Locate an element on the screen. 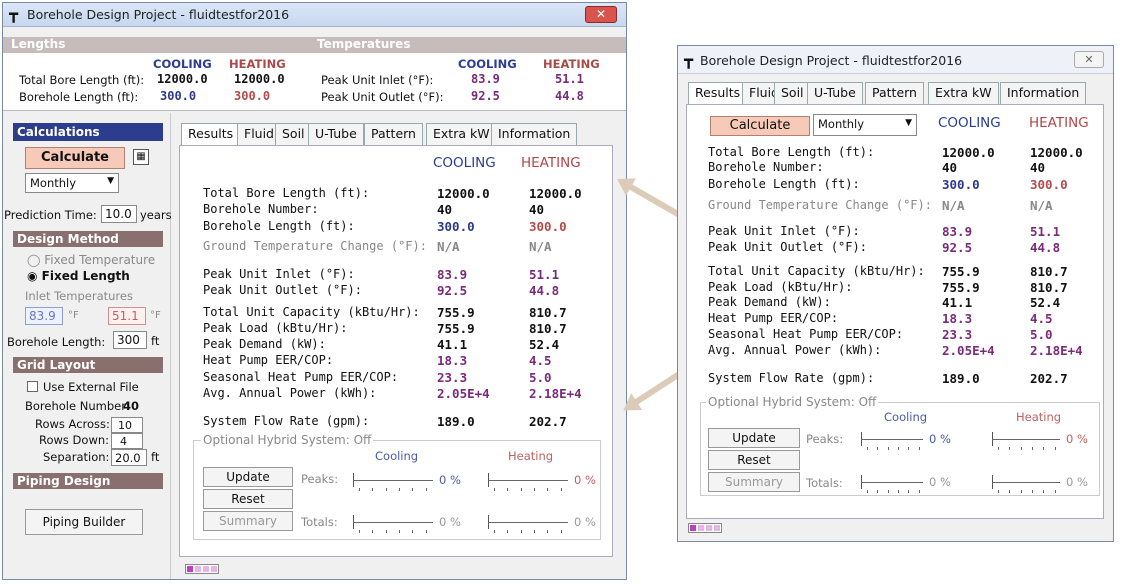 This screenshot has height=584, width=1139. fixed-temperature-radio: ◯ Fixed Temperature is located at coordinates (91, 260).